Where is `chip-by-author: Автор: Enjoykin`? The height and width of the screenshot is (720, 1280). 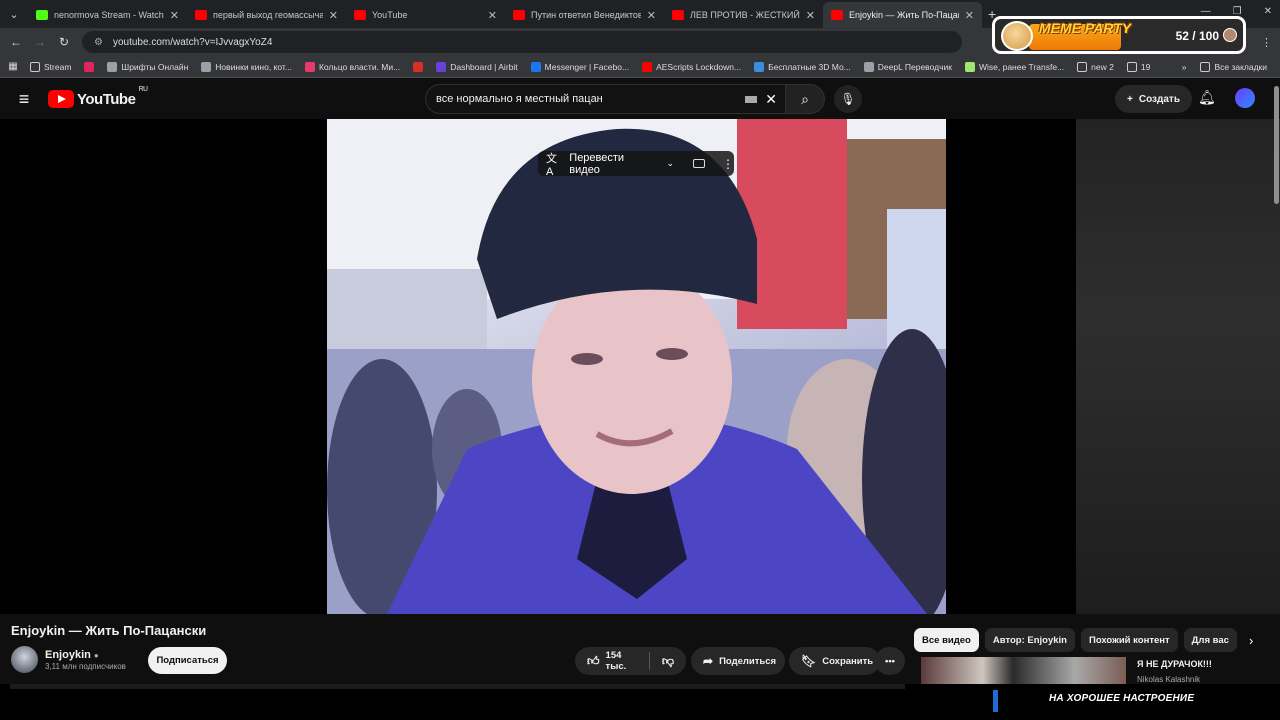
chip-by-author: Автор: Enjoykin is located at coordinates (1029, 640).